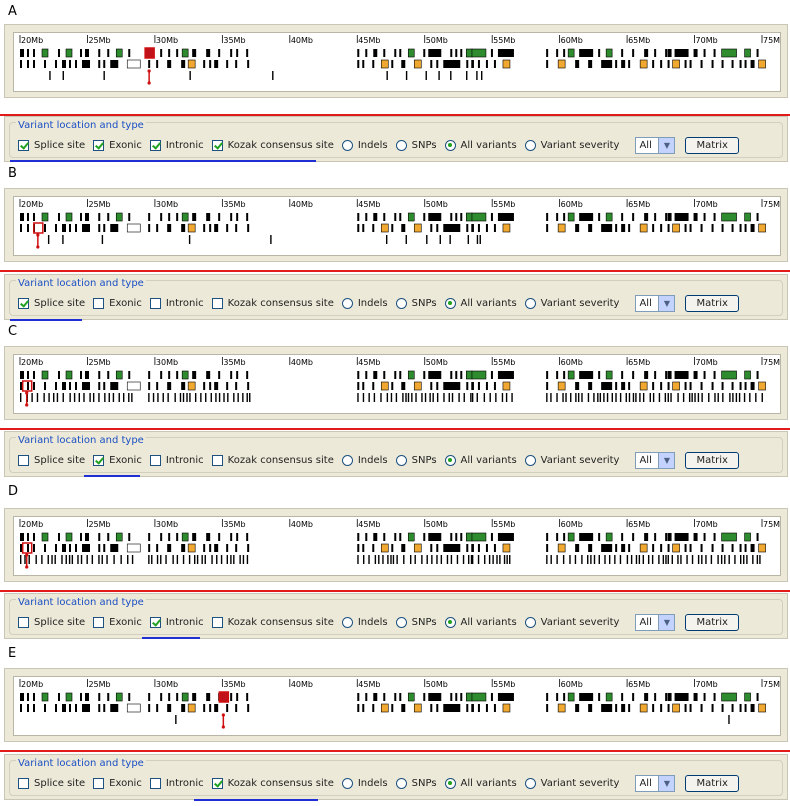  Describe the element at coordinates (272, 783) in the screenshot. I see `kozak-checkbox-item: Kozak consensus site` at that location.